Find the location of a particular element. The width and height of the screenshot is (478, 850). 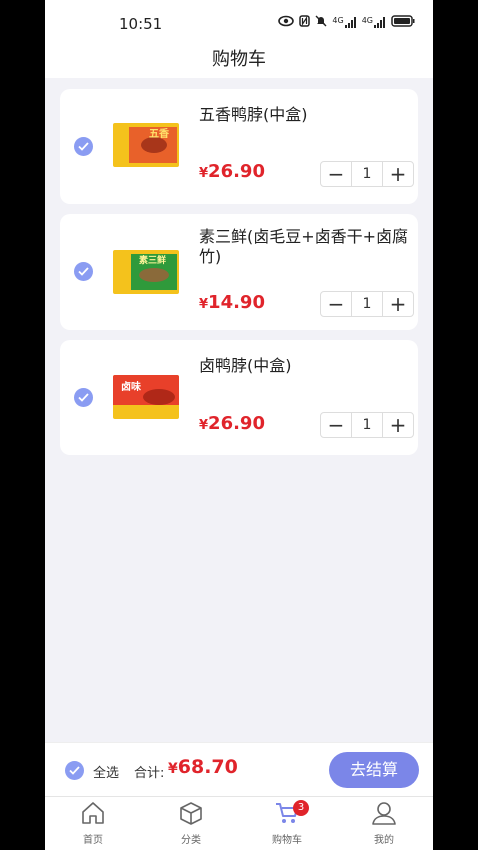

product-image: 卤味 is located at coordinates (146, 397).